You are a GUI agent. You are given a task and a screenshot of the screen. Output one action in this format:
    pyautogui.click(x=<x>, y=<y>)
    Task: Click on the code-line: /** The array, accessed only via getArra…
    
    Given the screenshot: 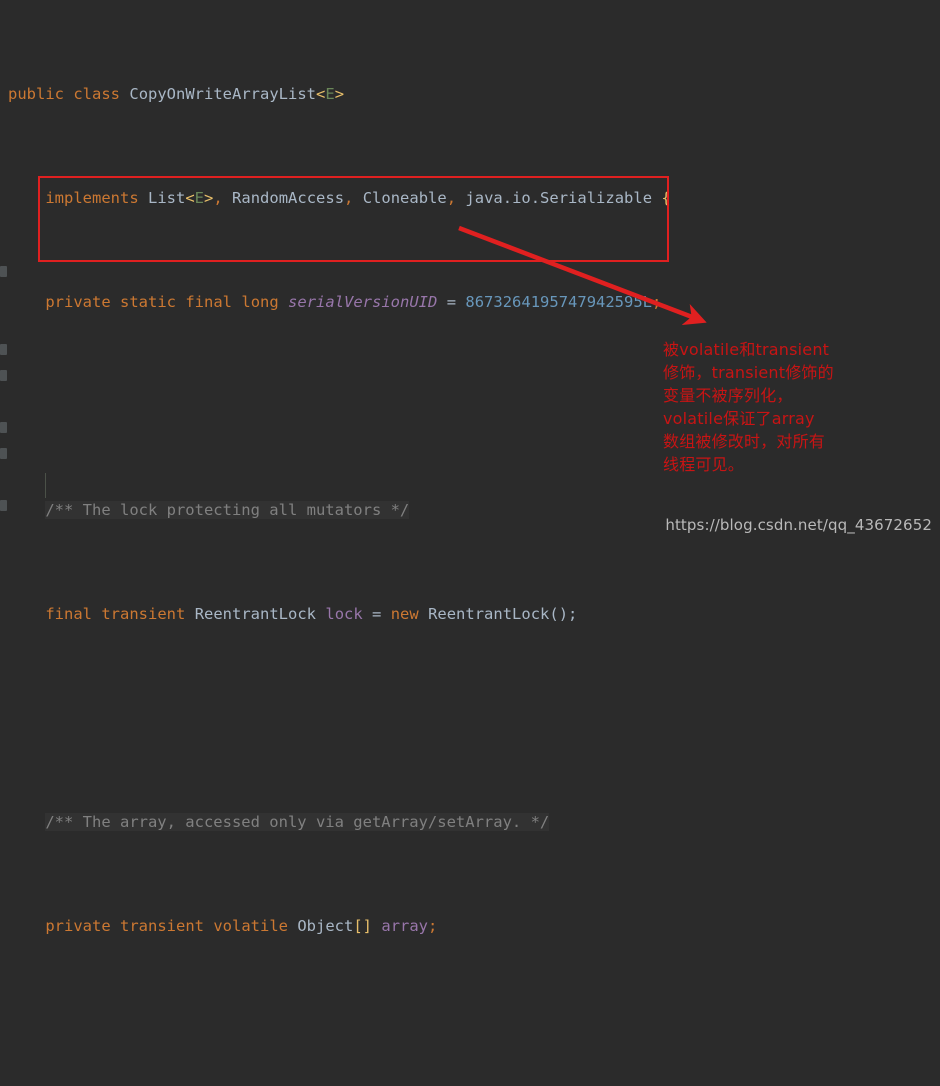 What is the action you would take?
    pyautogui.click(x=470, y=822)
    